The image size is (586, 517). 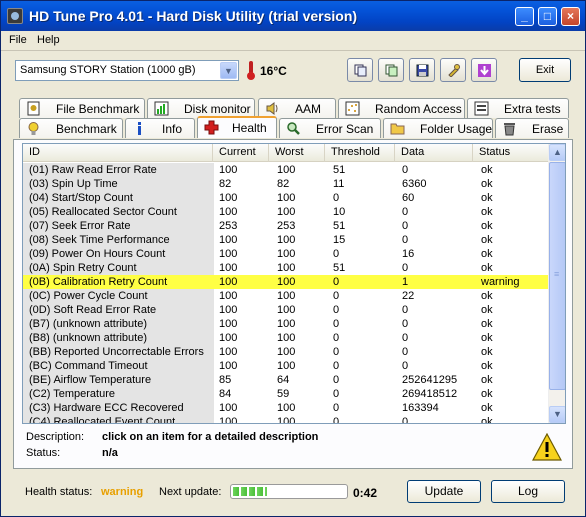 I want to click on copy-screen-button, so click(x=391, y=70).